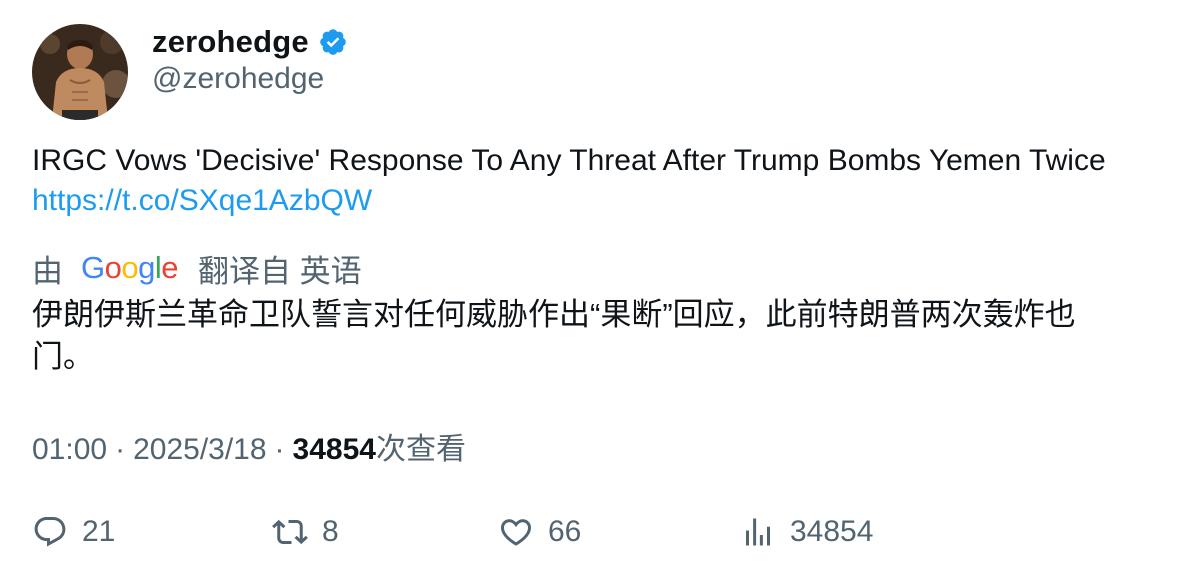 The height and width of the screenshot is (578, 1196). Describe the element at coordinates (334, 449) in the screenshot. I see `views-count: 34854` at that location.